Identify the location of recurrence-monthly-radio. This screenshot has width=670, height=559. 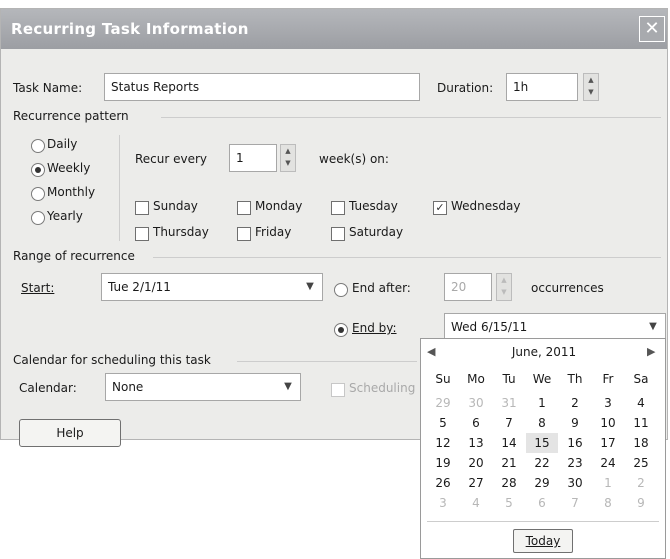
(38, 194).